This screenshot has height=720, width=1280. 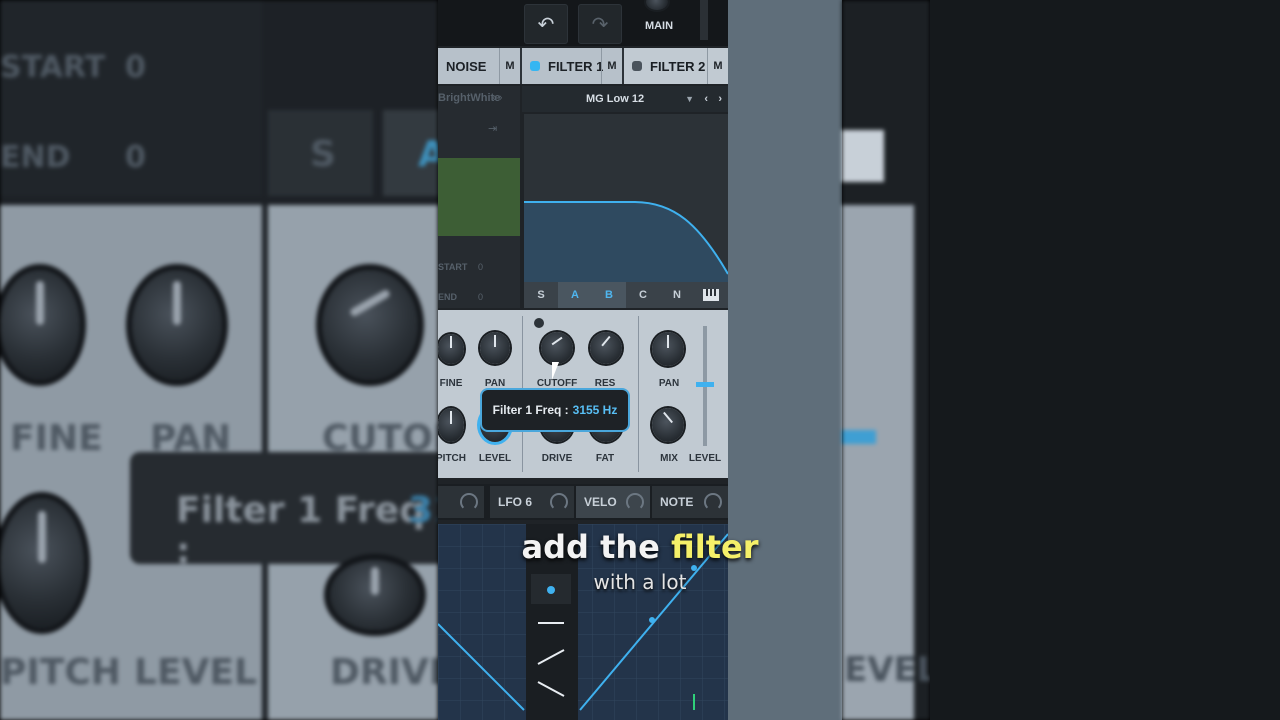 I want to click on res-knob, so click(x=606, y=348).